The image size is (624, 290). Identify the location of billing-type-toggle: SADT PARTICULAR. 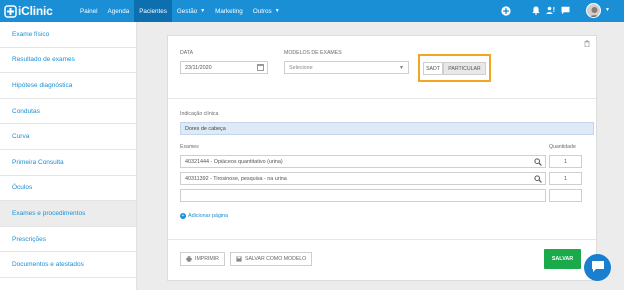
(454, 68).